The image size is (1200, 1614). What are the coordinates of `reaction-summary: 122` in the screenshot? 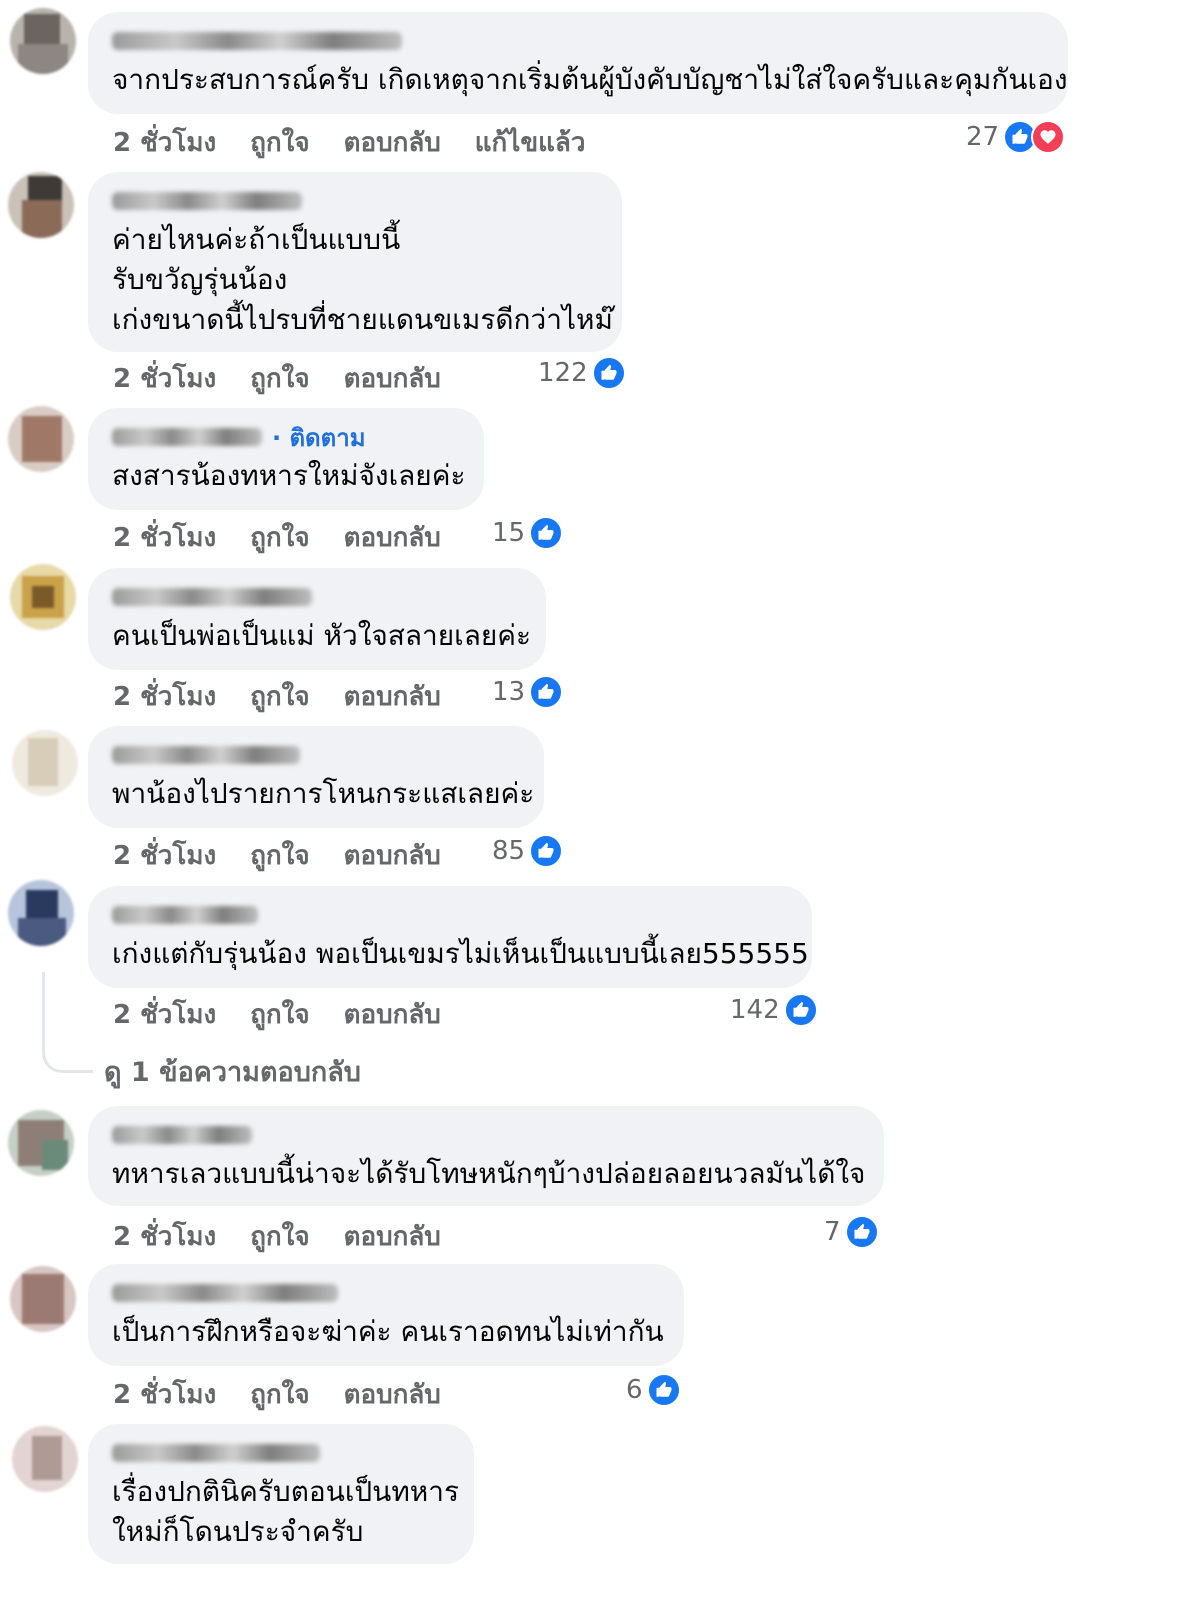 It's located at (582, 373).